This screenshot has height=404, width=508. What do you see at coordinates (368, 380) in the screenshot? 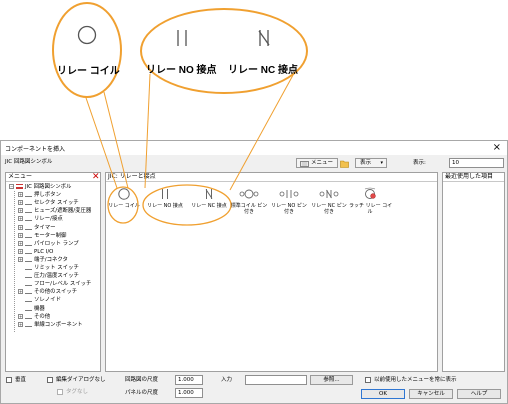
I see `always-show-checkbox` at bounding box center [368, 380].